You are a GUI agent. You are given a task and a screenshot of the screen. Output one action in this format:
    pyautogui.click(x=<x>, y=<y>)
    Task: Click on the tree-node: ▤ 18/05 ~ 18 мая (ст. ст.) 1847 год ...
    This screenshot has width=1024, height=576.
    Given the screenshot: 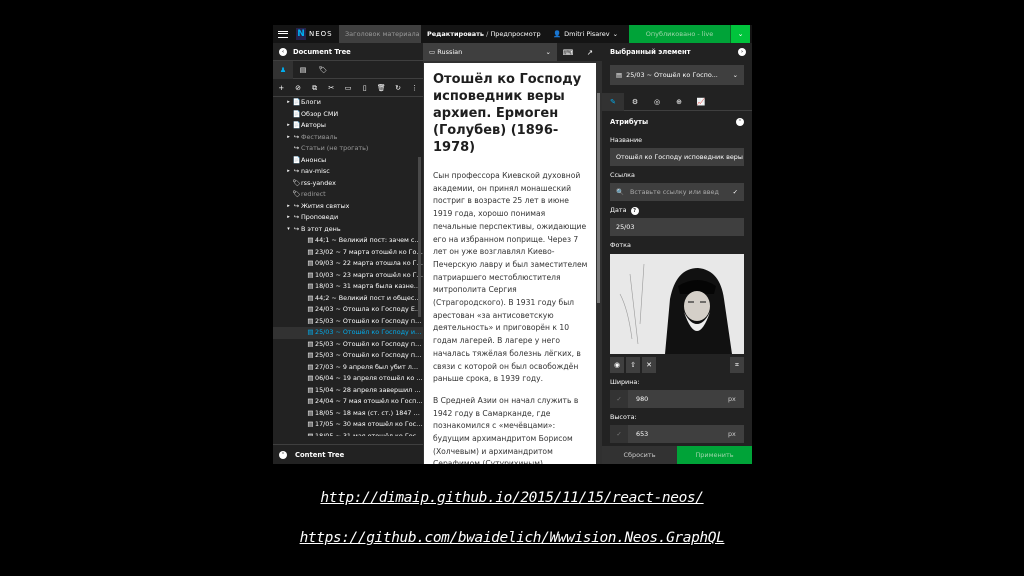 What is the action you would take?
    pyautogui.click(x=348, y=414)
    